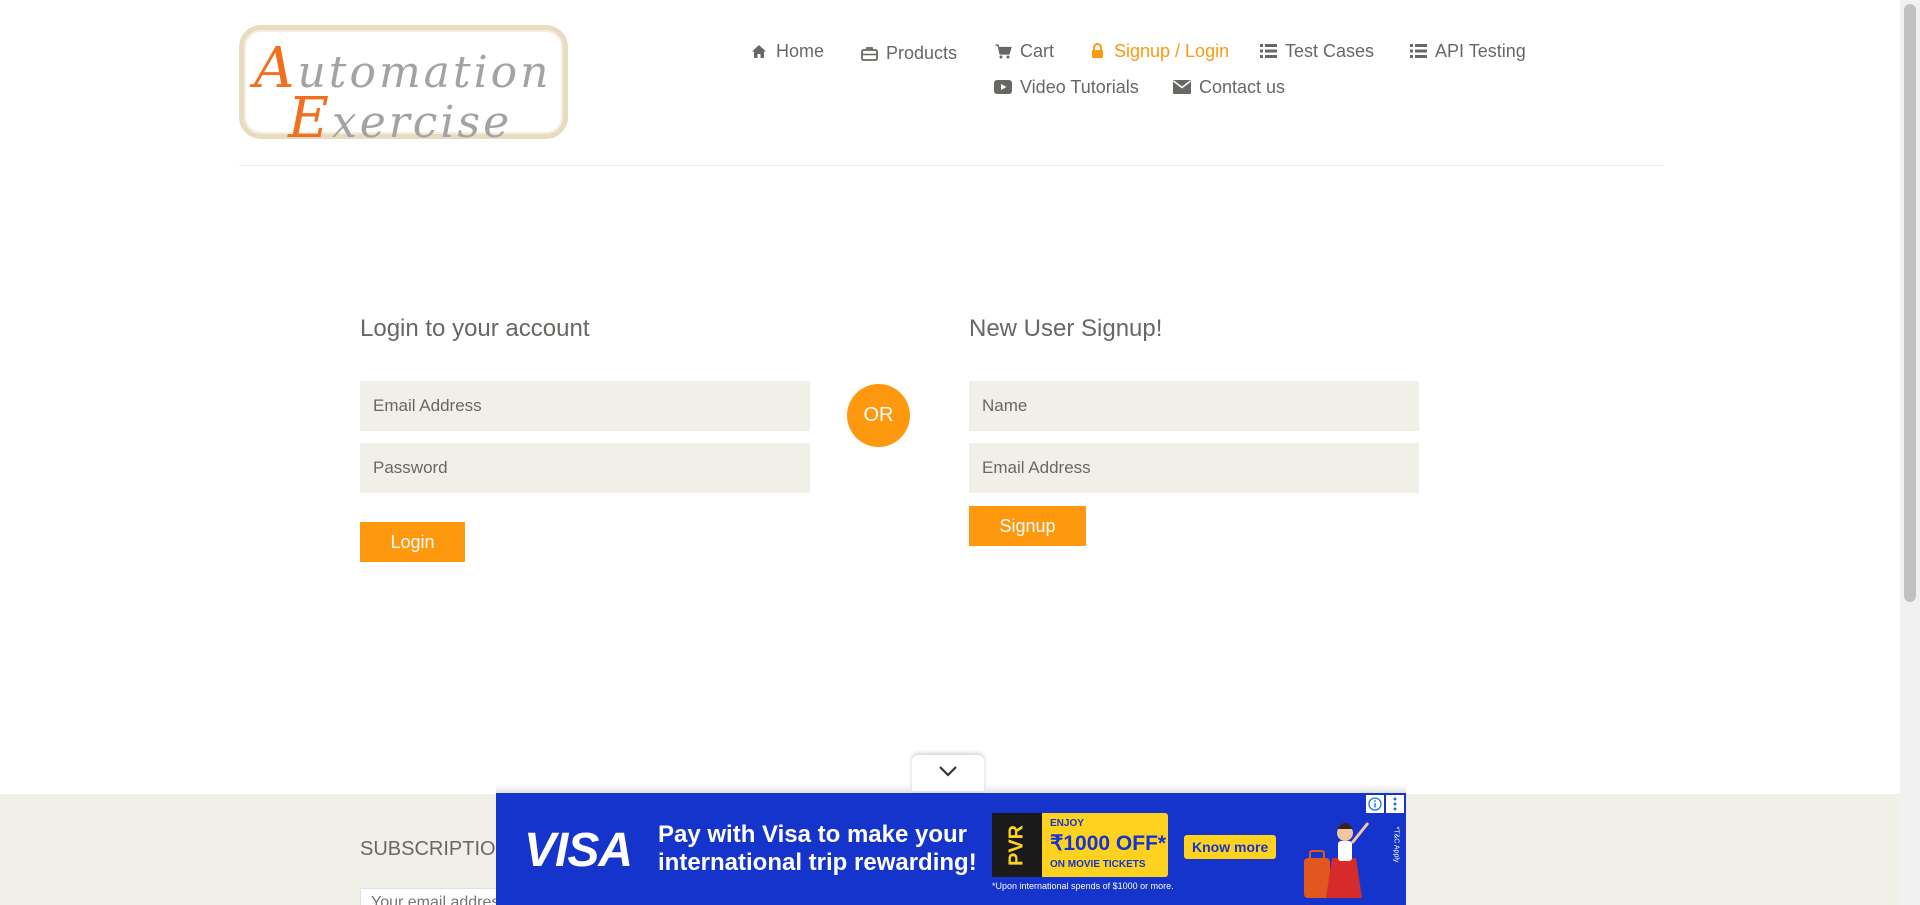  I want to click on nav-contact-us-label: Contact us, so click(1242, 86).